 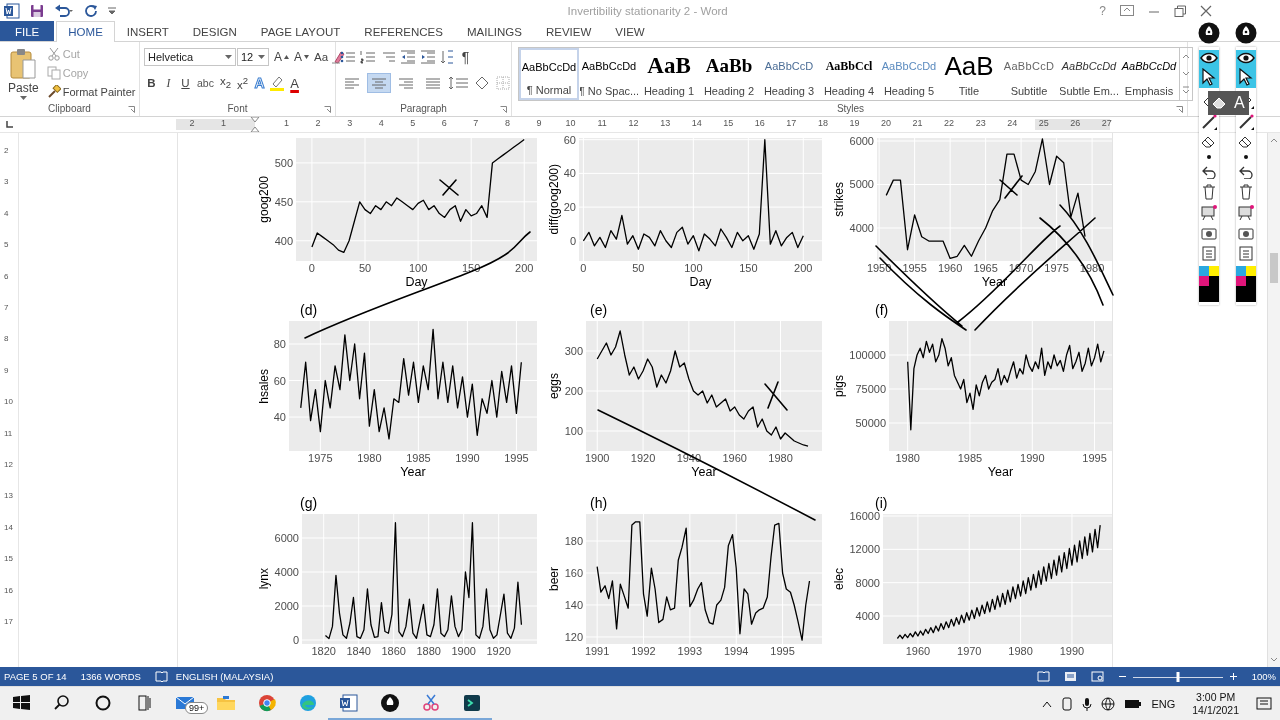 What do you see at coordinates (428, 651) in the screenshot?
I see `axis-tick-label: 1880` at bounding box center [428, 651].